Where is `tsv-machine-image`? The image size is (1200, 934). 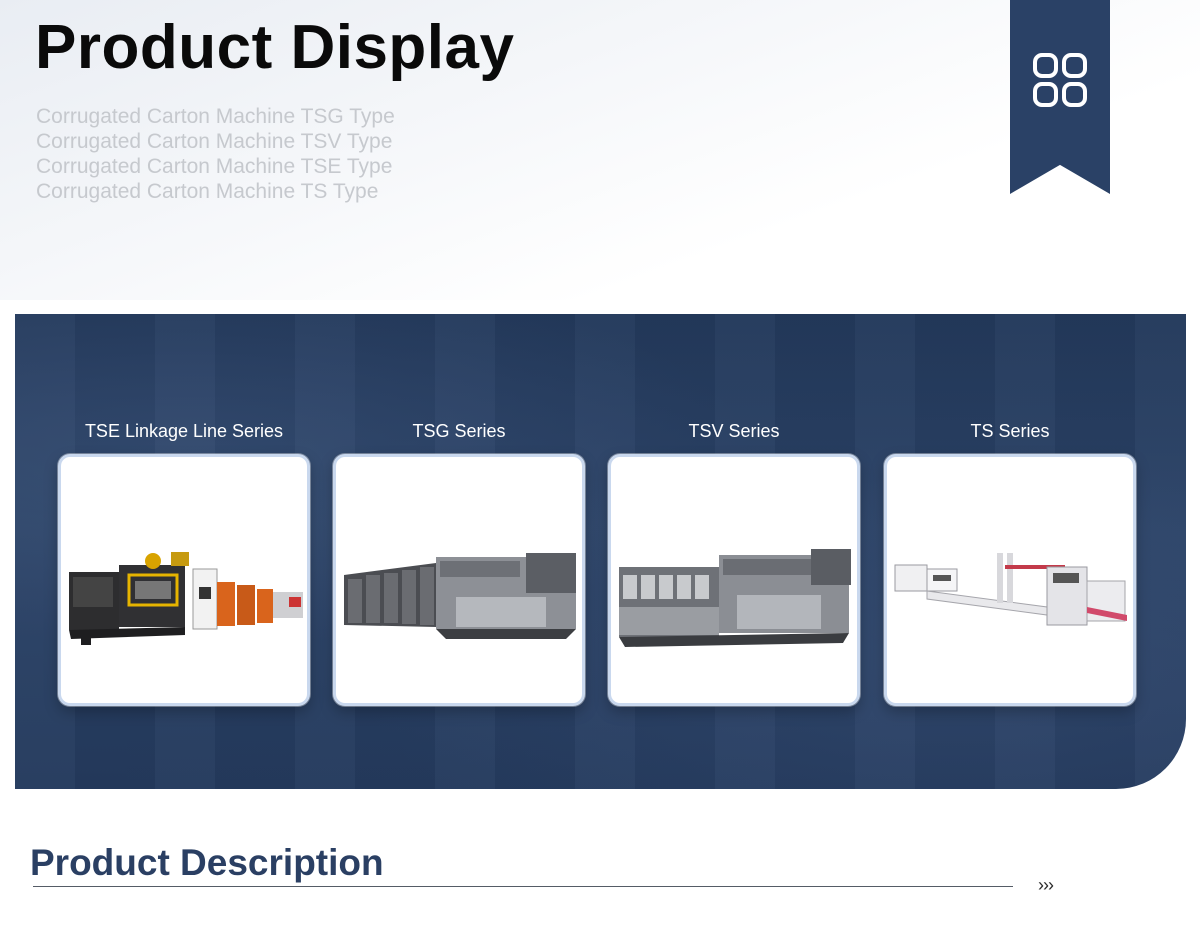 tsv-machine-image is located at coordinates (735, 598).